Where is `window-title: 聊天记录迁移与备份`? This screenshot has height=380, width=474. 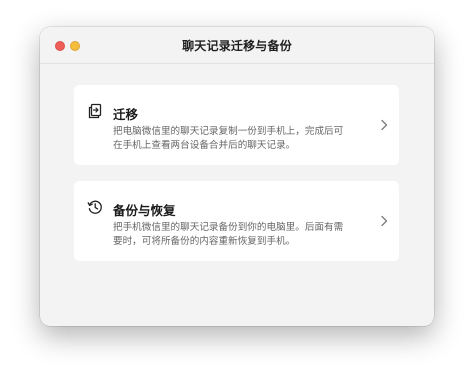 window-title: 聊天记录迁移与备份 is located at coordinates (237, 46).